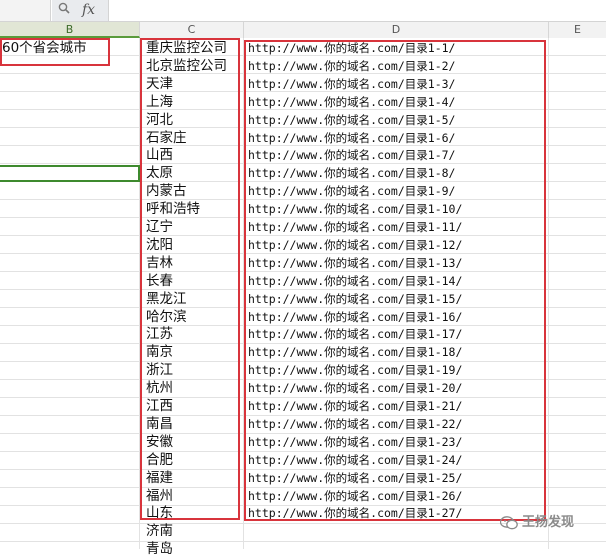  I want to click on annotation-box-title, so click(55, 52).